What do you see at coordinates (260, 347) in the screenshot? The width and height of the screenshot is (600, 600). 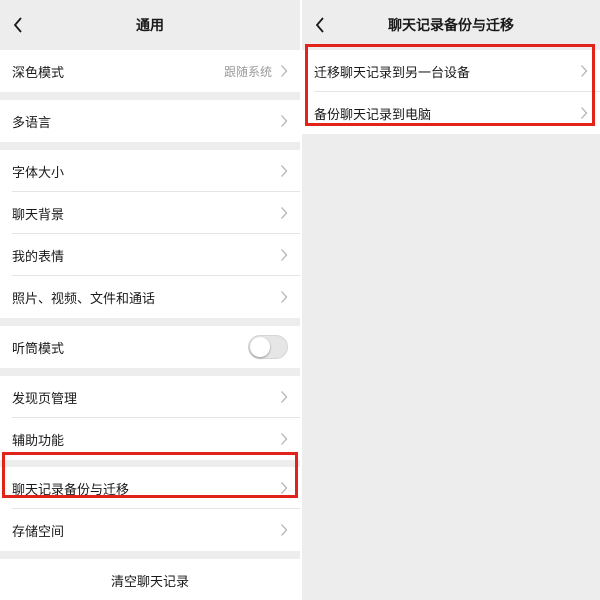 I see `toggle-knob` at bounding box center [260, 347].